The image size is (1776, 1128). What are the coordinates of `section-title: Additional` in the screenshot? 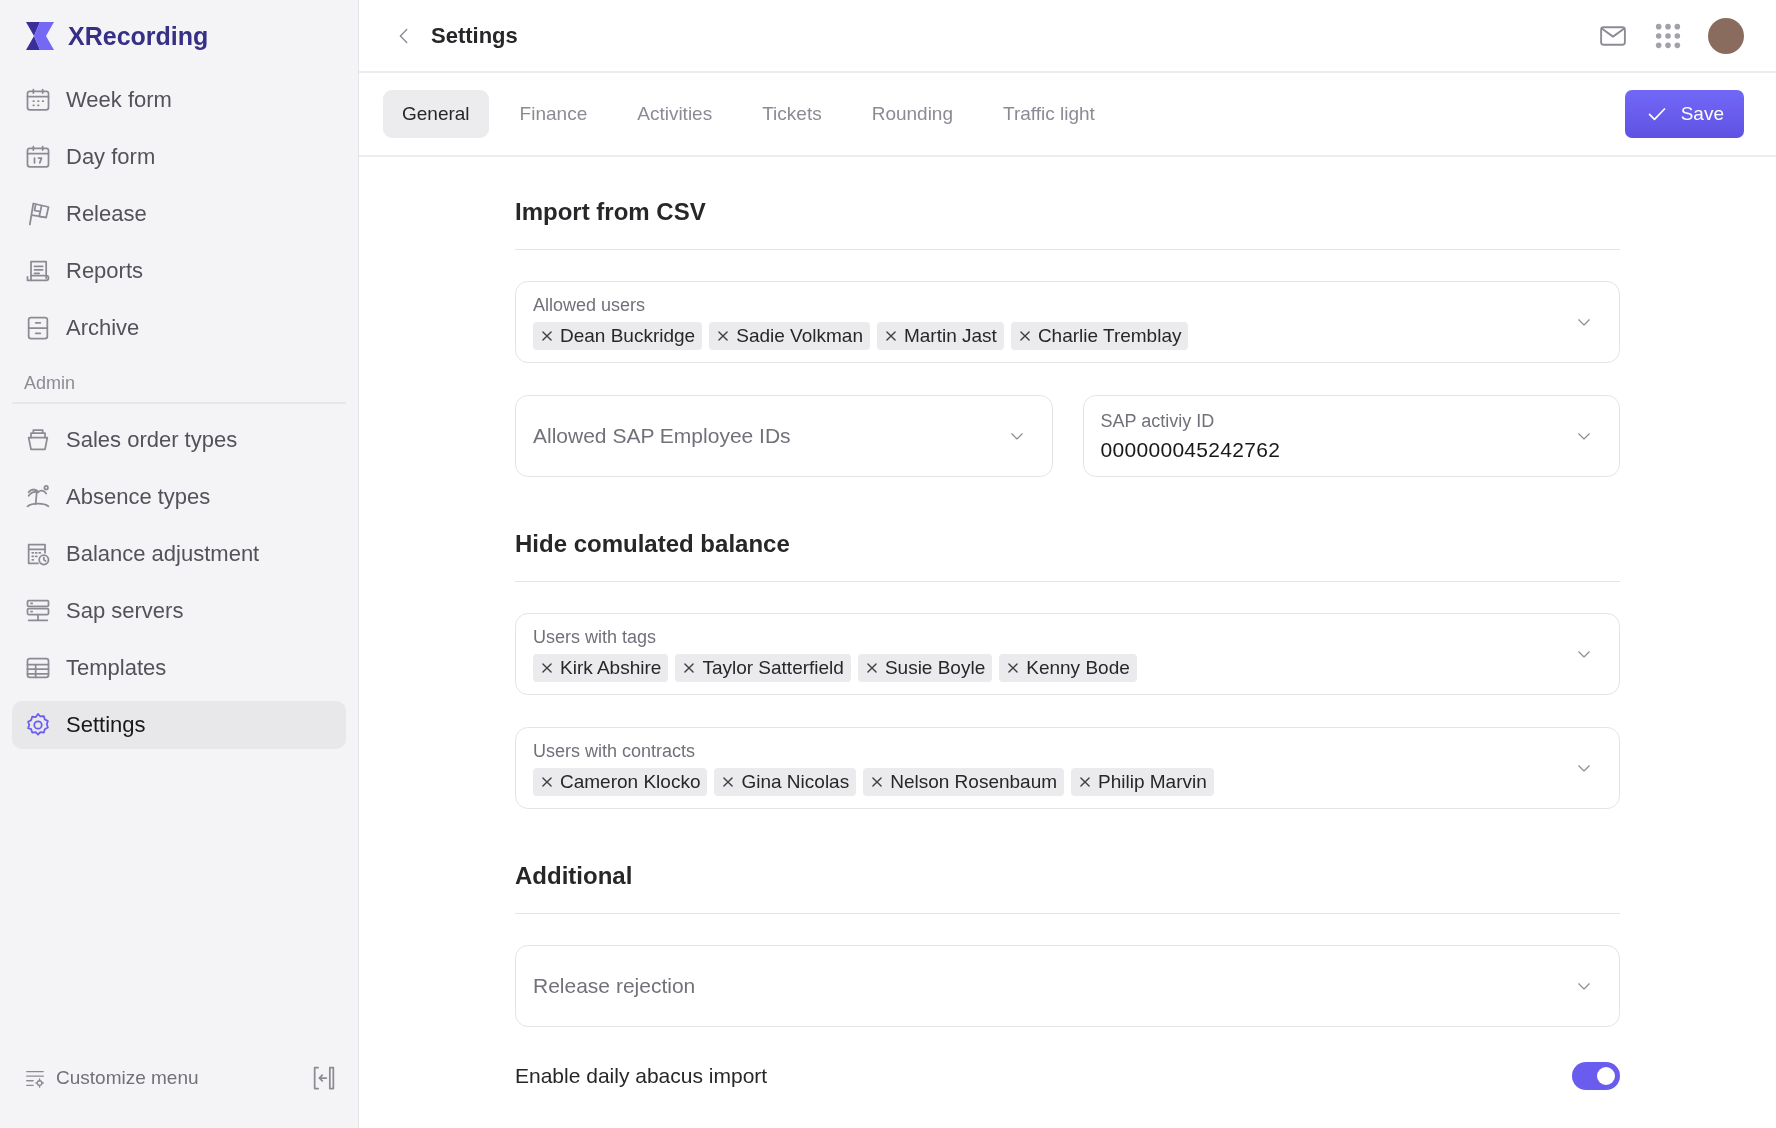 It's located at (1067, 887).